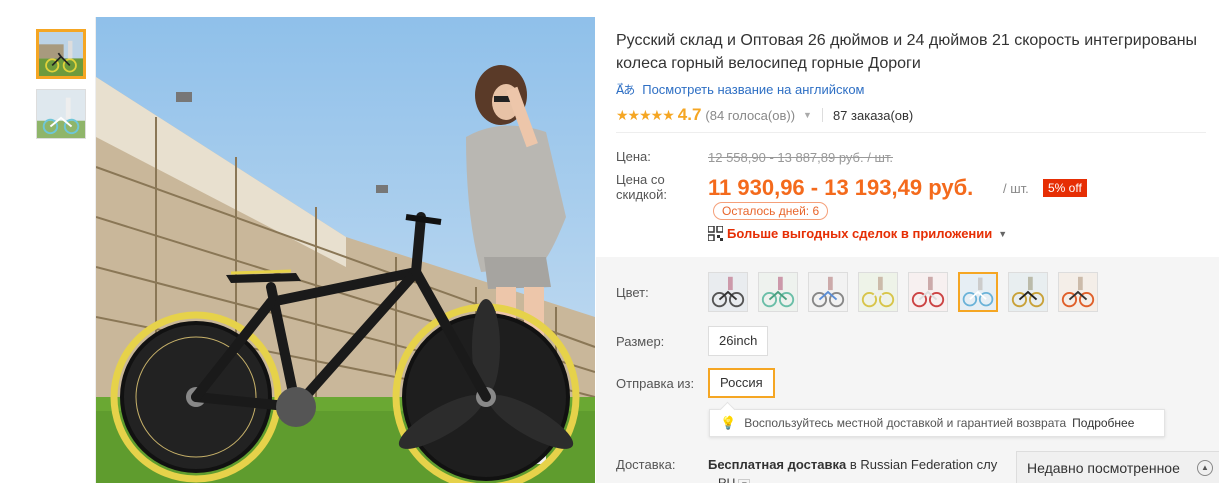 This screenshot has height=483, width=1219. What do you see at coordinates (822, 115) in the screenshot?
I see `divider` at bounding box center [822, 115].